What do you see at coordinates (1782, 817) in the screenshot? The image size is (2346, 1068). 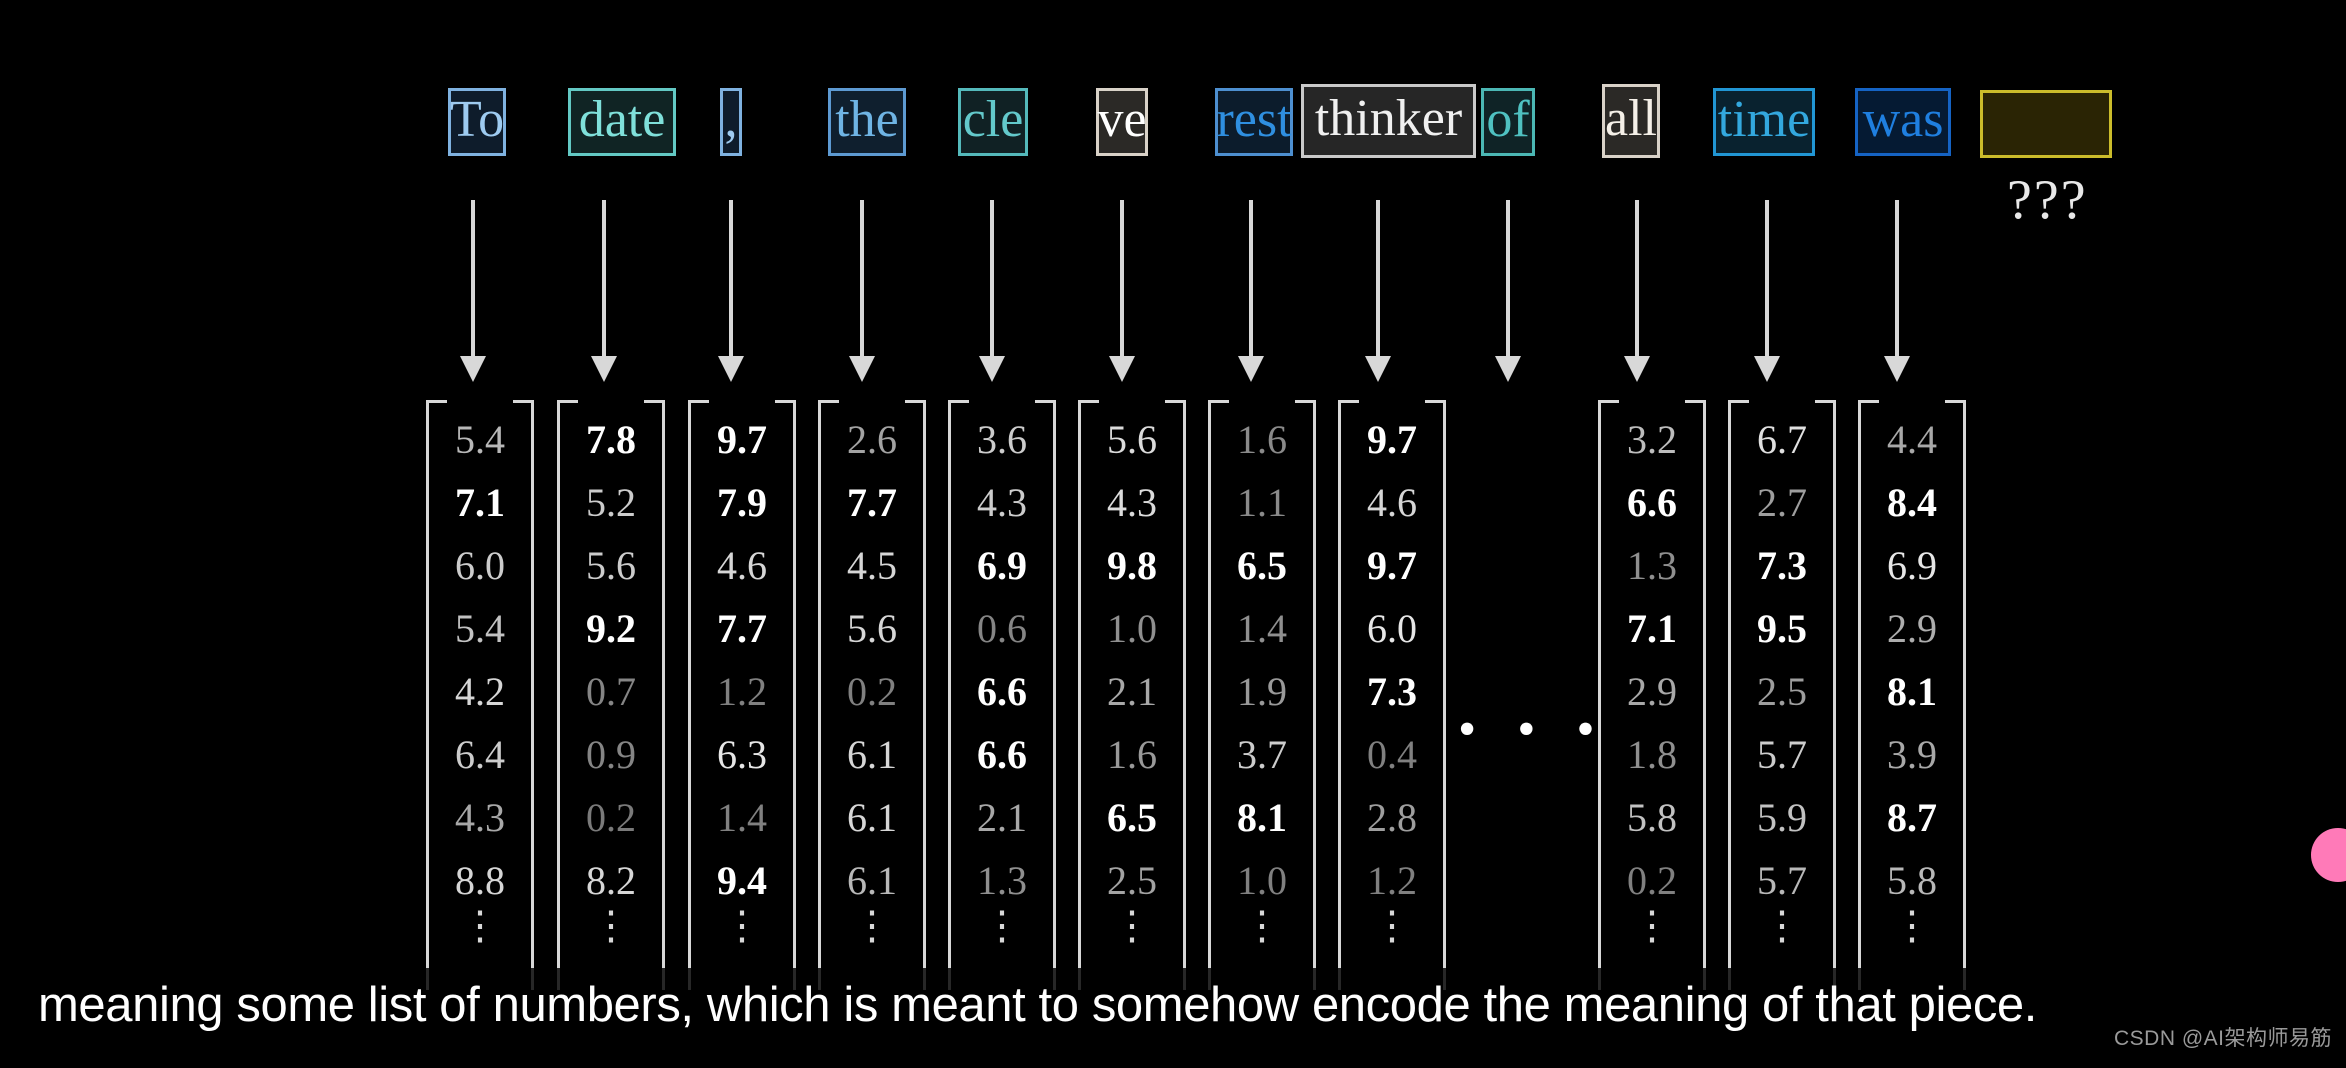 I see `vector-value: 5.9` at bounding box center [1782, 817].